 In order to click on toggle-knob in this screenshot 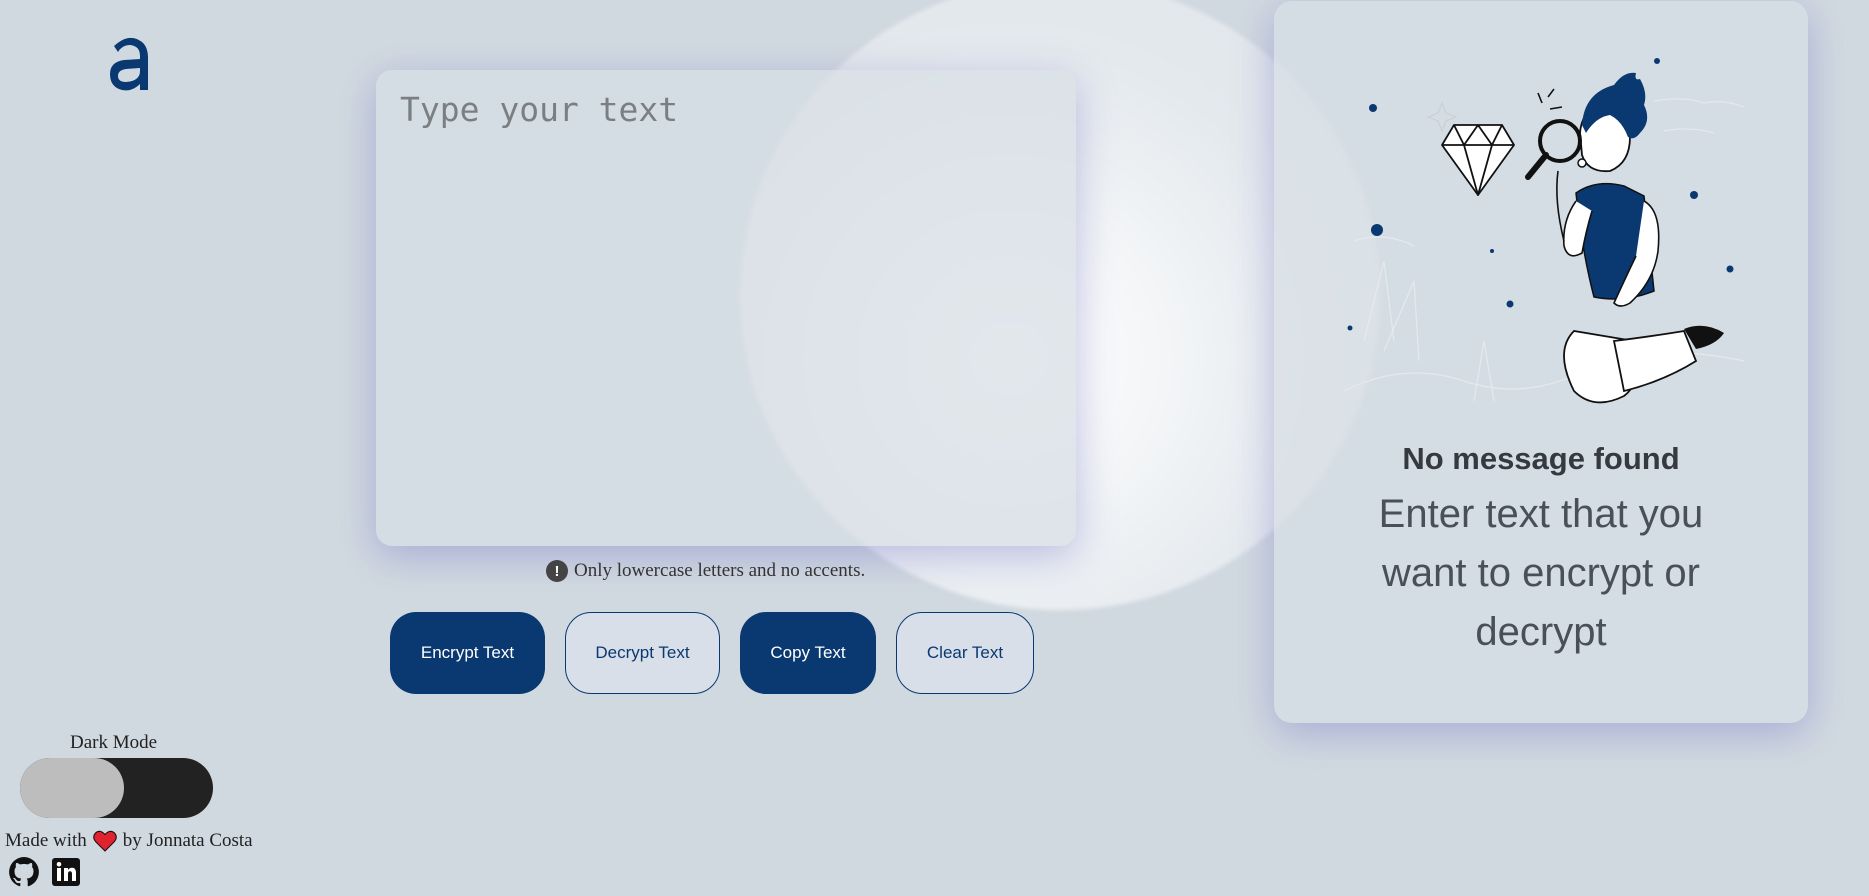, I will do `click(72, 788)`.